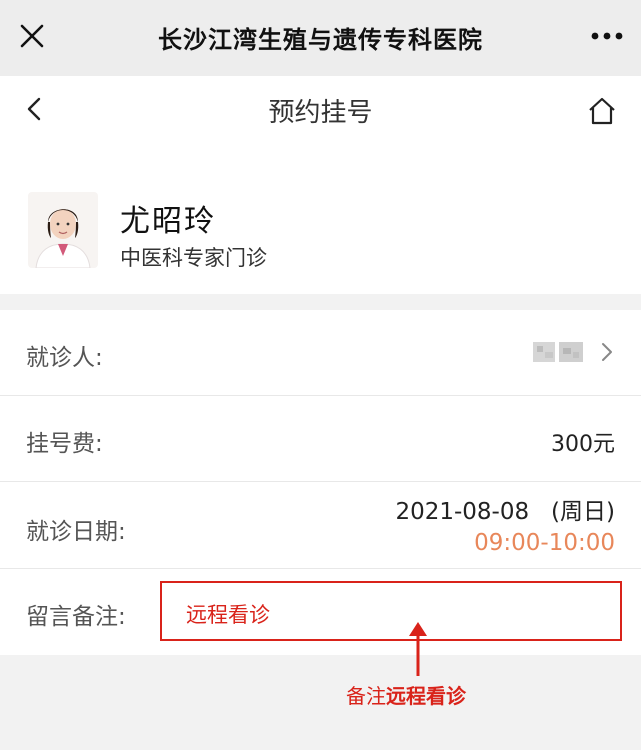  I want to click on remark-row: 留言备注: 远程看诊, so click(320, 612).